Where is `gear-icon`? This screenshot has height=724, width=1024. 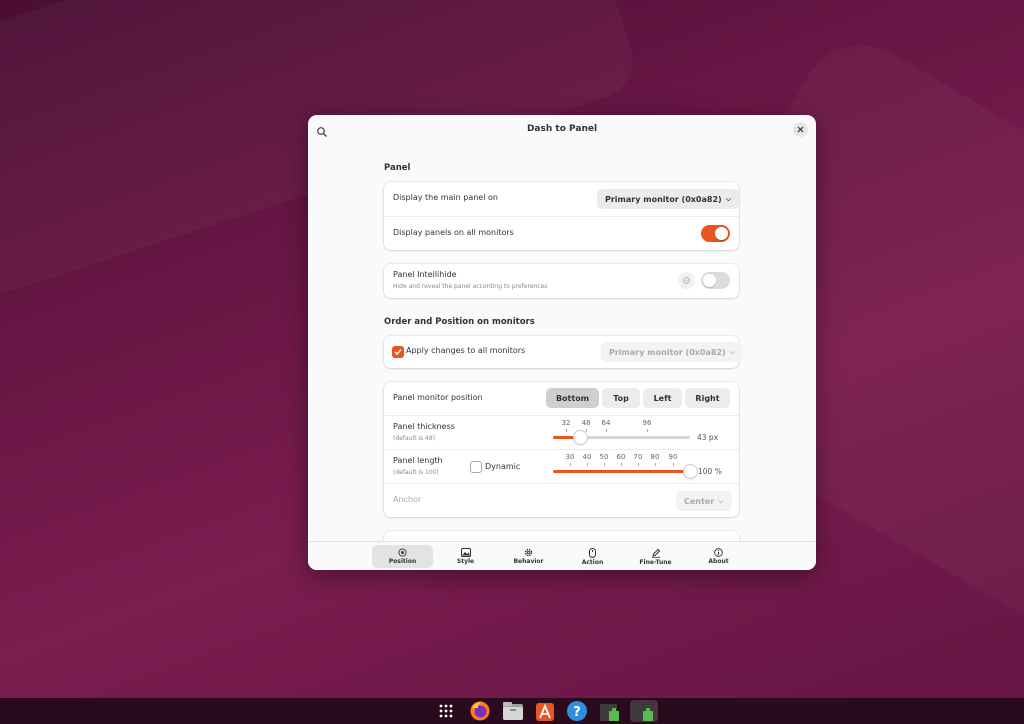 gear-icon is located at coordinates (528, 552).